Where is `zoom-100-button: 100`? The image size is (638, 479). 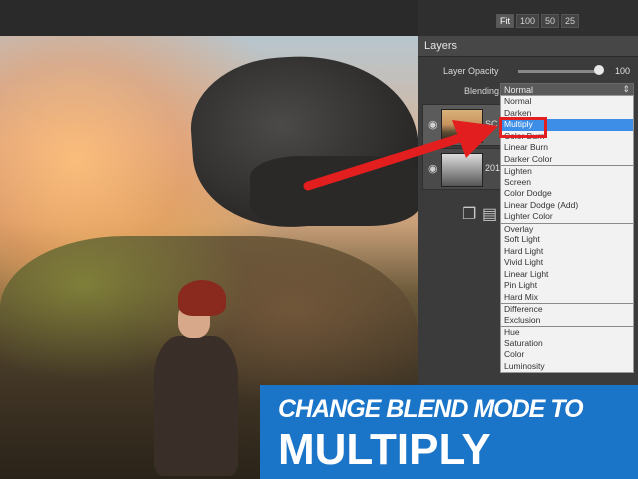
zoom-100-button: 100 is located at coordinates (528, 21).